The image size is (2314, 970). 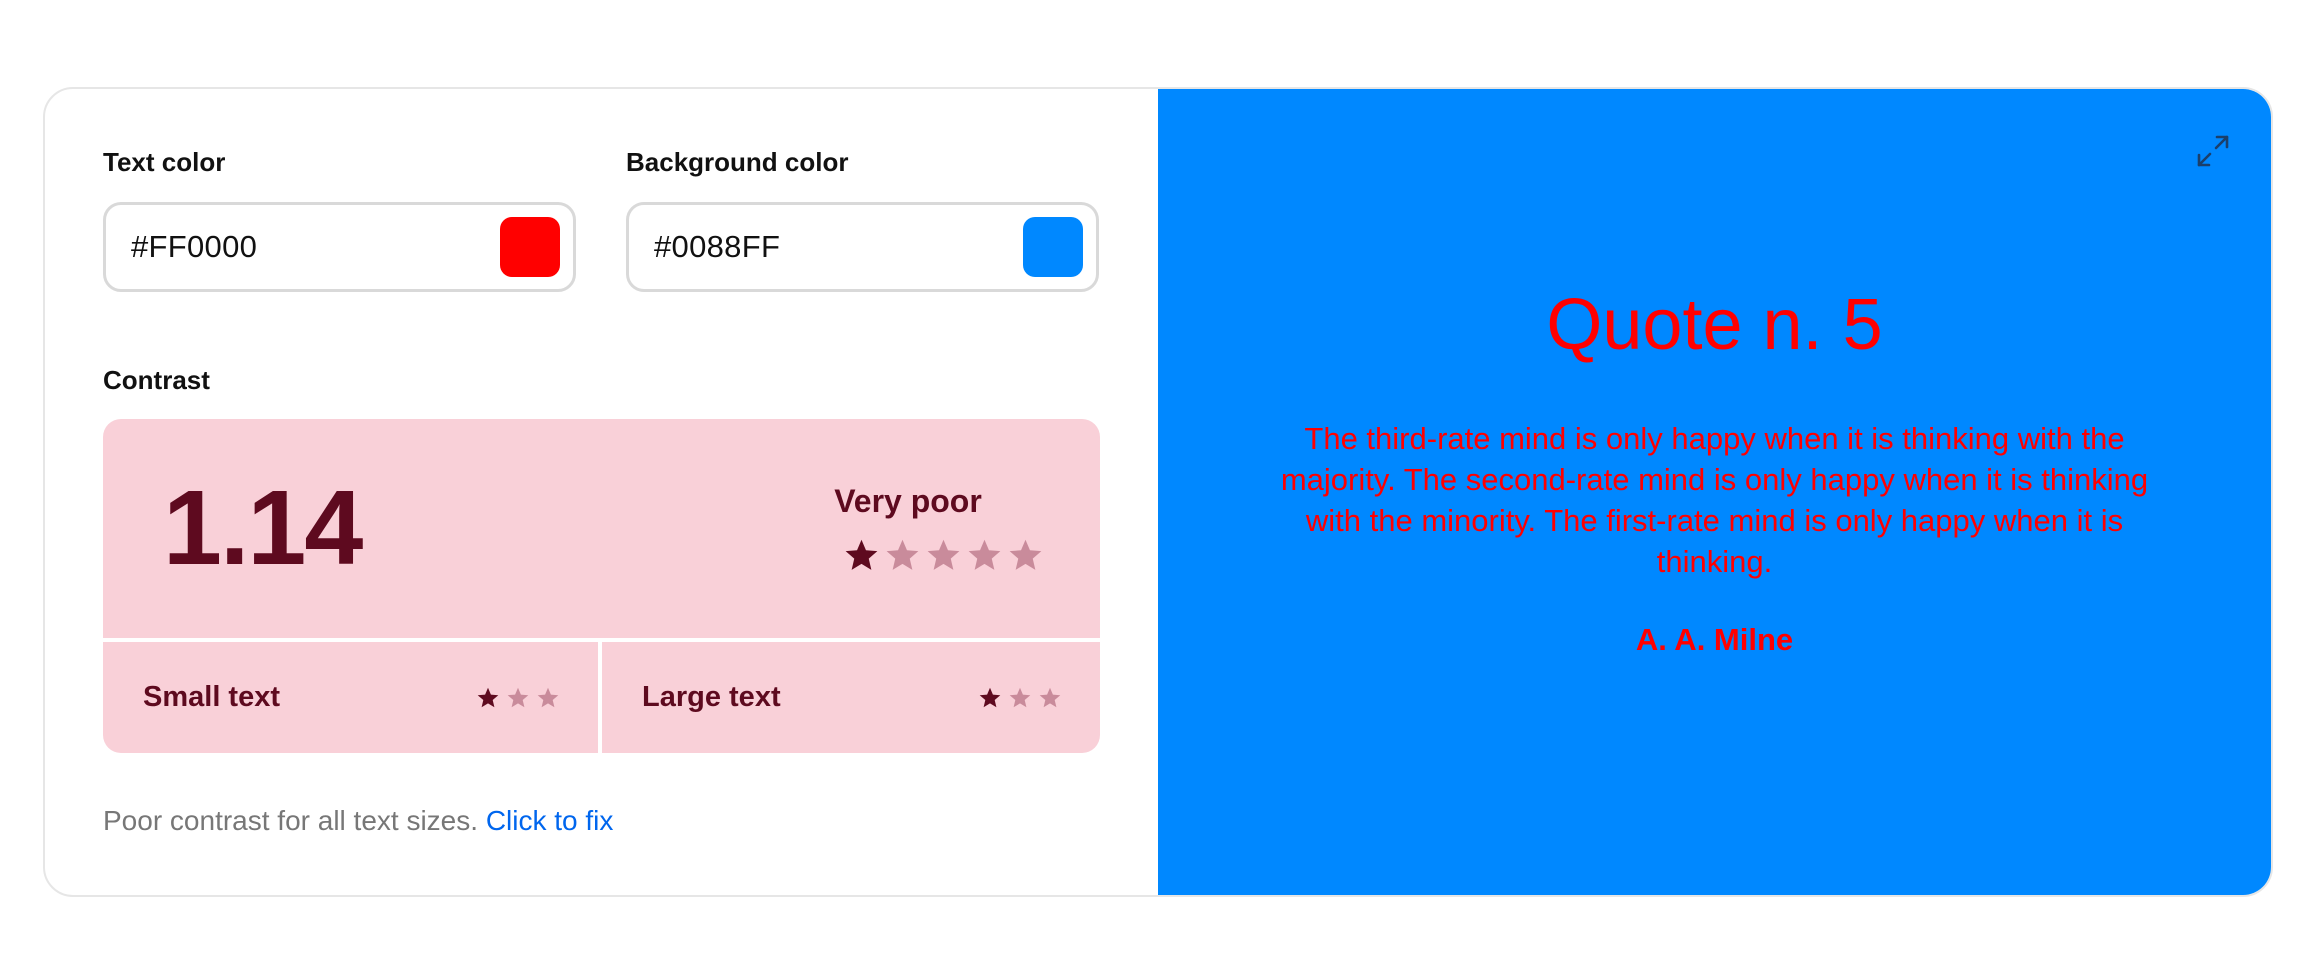 I want to click on quote-author: A. A. Milne, so click(x=1714, y=639).